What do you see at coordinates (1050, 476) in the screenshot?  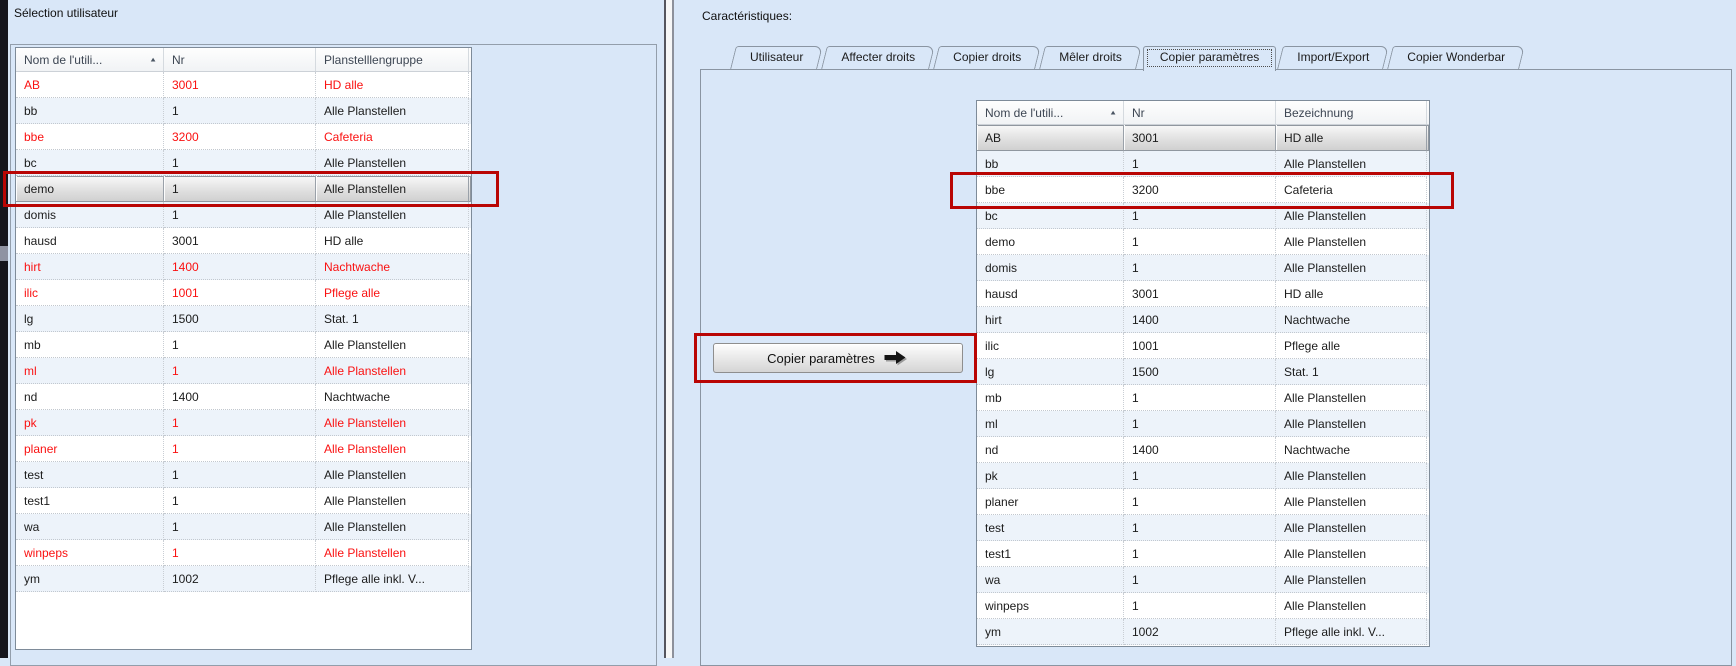 I see `table-cell: pk` at bounding box center [1050, 476].